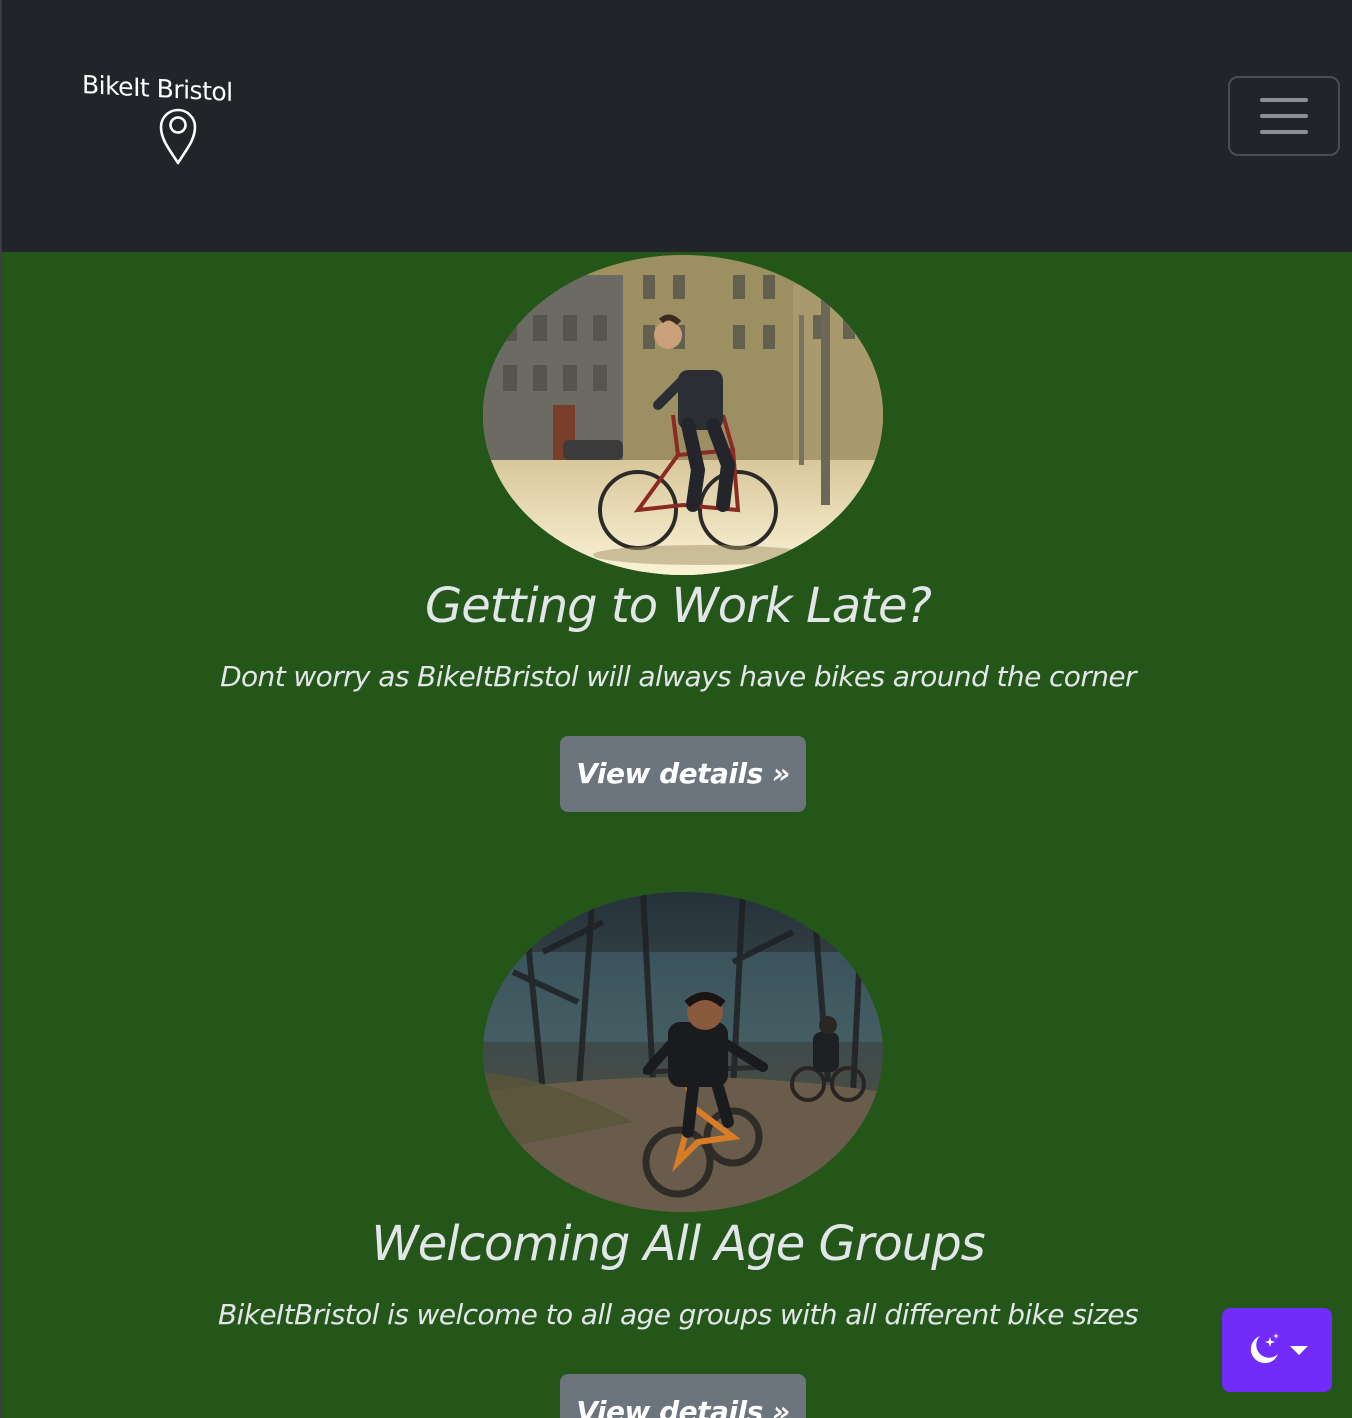 The width and height of the screenshot is (1352, 1418). Describe the element at coordinates (683, 1052) in the screenshot. I see `feature-image-child-rider` at that location.